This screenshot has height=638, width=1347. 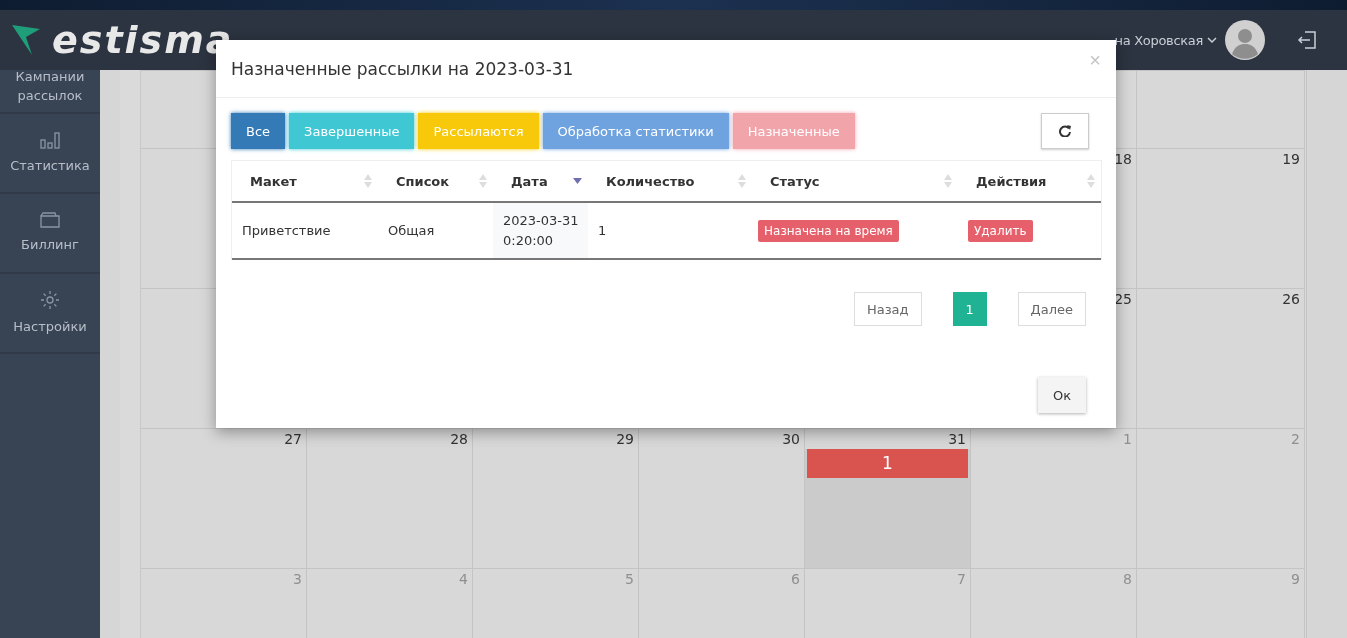 What do you see at coordinates (464, 579) in the screenshot?
I see `day-number: 4` at bounding box center [464, 579].